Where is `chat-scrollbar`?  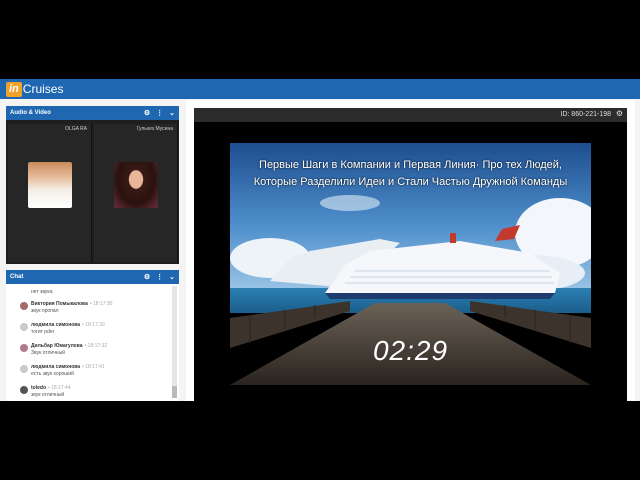 chat-scrollbar is located at coordinates (174, 342).